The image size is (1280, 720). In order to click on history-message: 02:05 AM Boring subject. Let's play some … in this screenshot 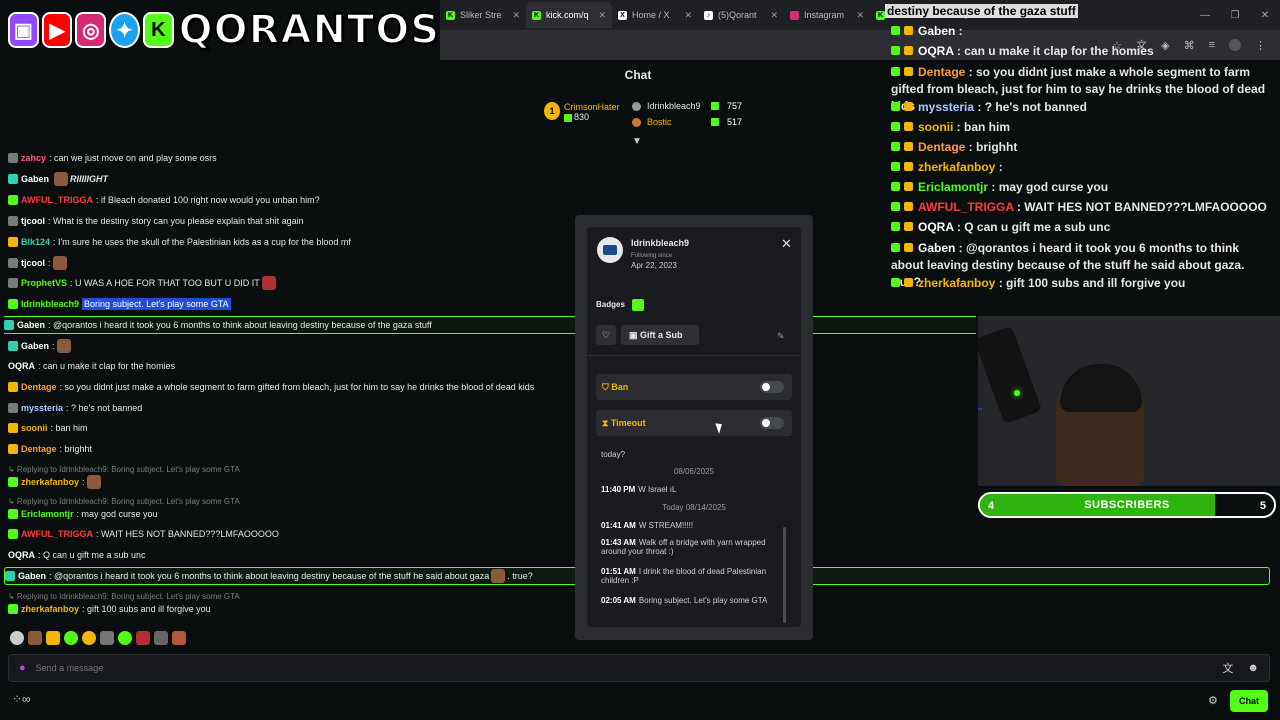, I will do `click(694, 600)`.